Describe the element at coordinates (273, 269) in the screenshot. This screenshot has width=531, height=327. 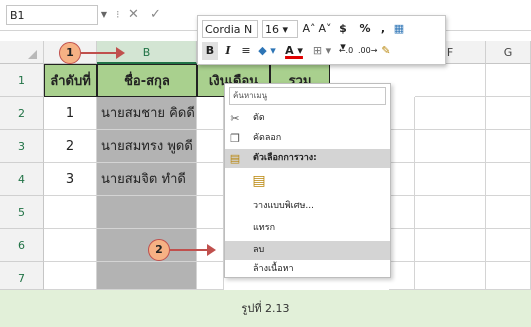
I see `menu-item-label: ล้างเนื้อหา` at that location.